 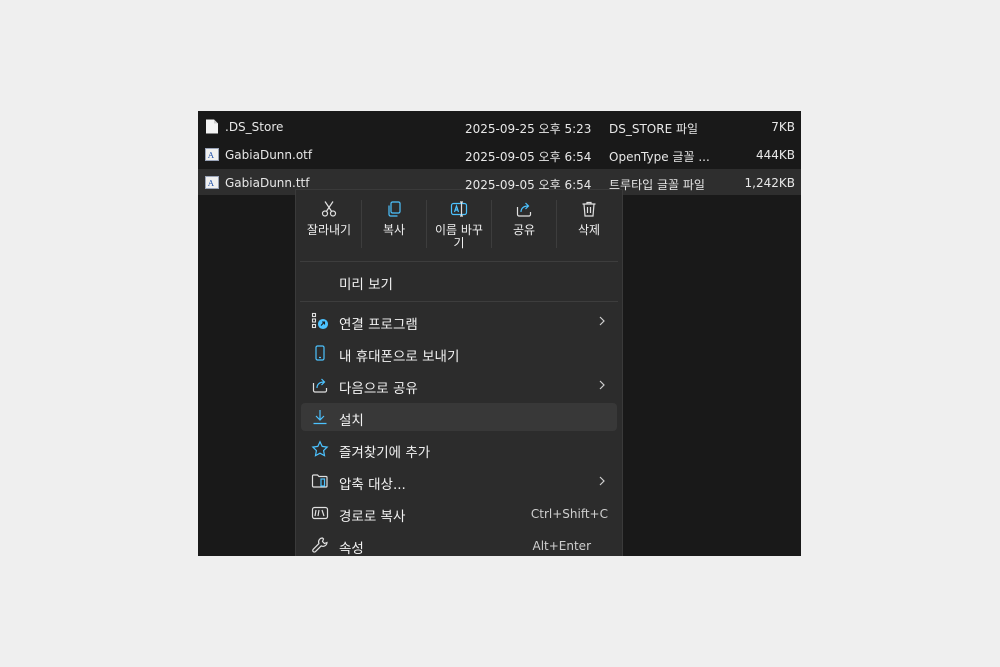 What do you see at coordinates (320, 353) in the screenshot?
I see `phone-icon` at bounding box center [320, 353].